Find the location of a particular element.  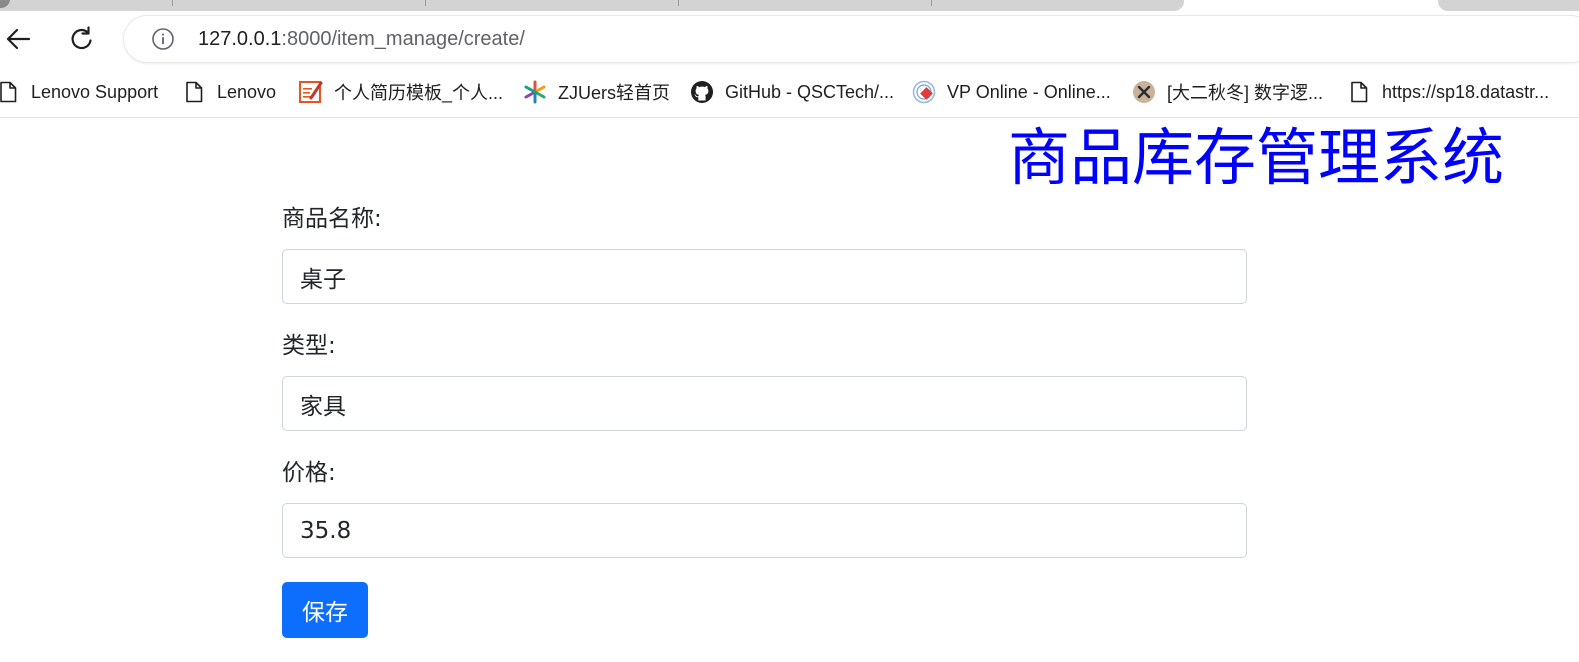

url-text: 127.0.0.1:8000/item_manage/create/ is located at coordinates (361, 39).